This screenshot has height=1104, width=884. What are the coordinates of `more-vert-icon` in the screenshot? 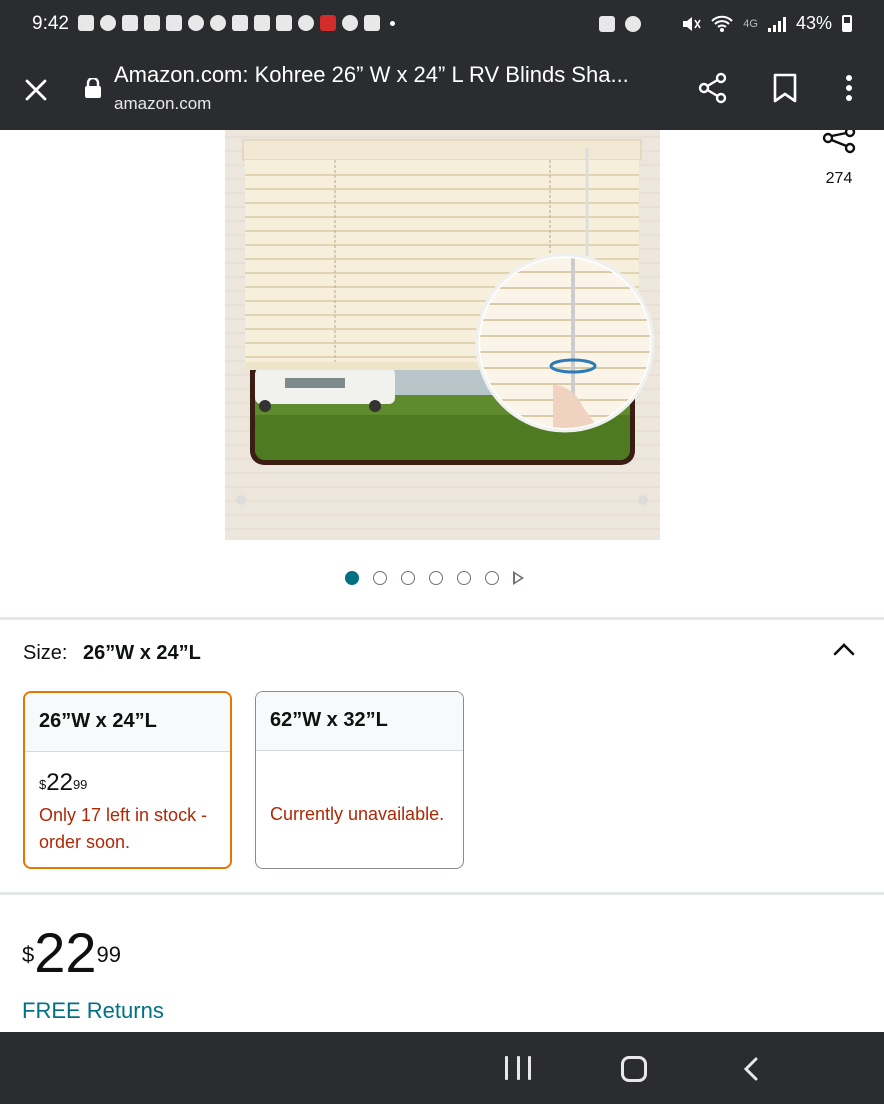 It's located at (849, 88).